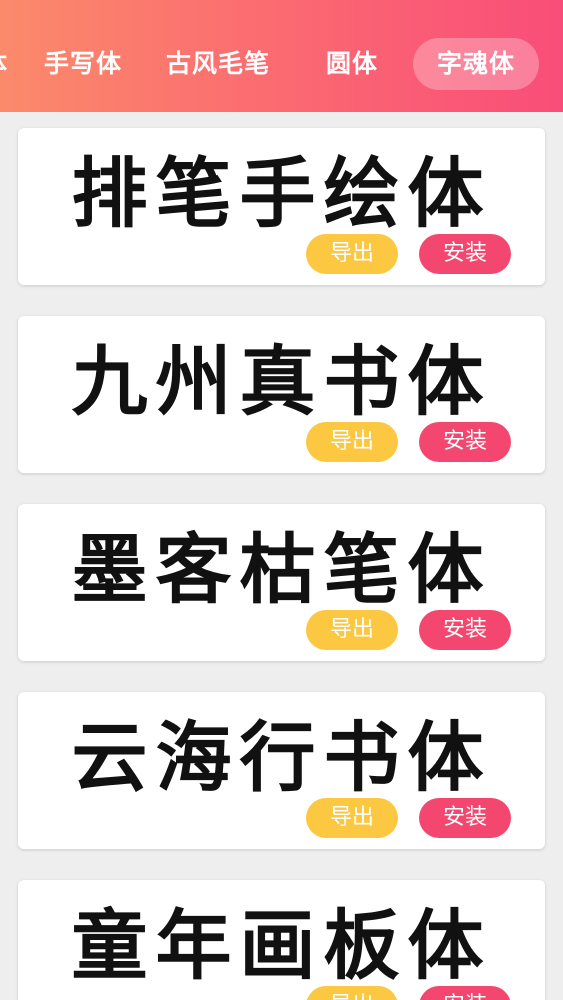 Image resolution: width=563 pixels, height=1000 pixels. I want to click on category-tab-bar: 体 手写体 古风毛笔 圆体 字魂体, so click(281, 56).